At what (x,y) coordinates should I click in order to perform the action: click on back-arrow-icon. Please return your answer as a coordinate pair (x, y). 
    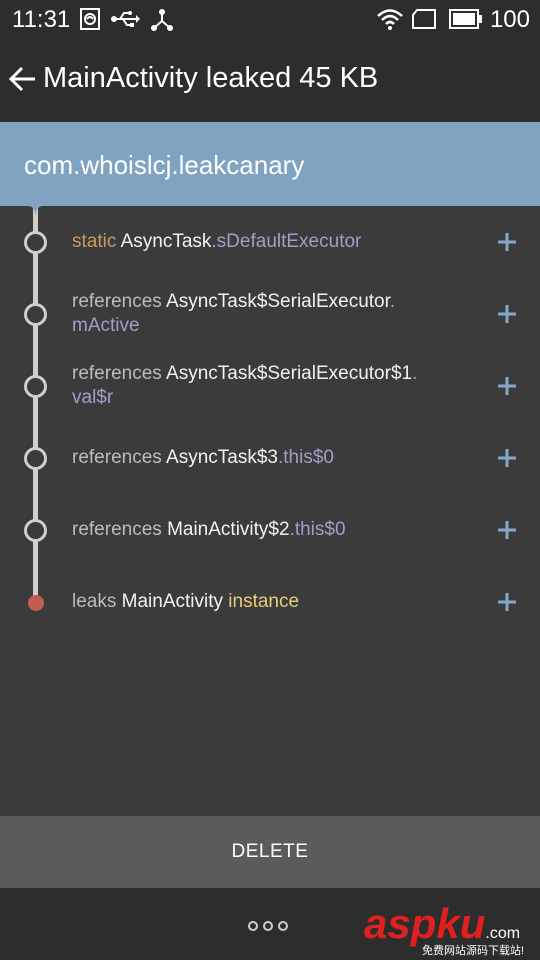
    Looking at the image, I should click on (23, 79).